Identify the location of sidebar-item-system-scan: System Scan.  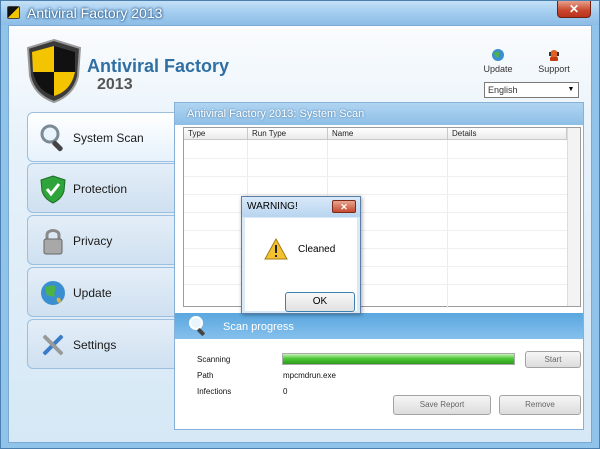
(102, 137).